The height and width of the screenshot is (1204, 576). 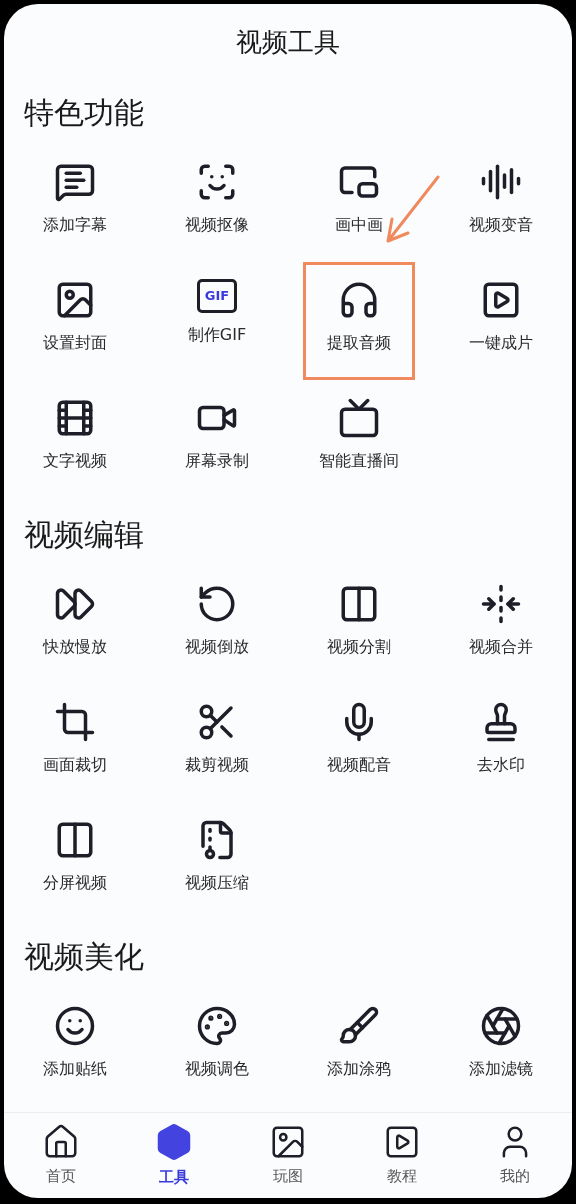 What do you see at coordinates (501, 203) in the screenshot?
I see `tool-item: 视频变音` at bounding box center [501, 203].